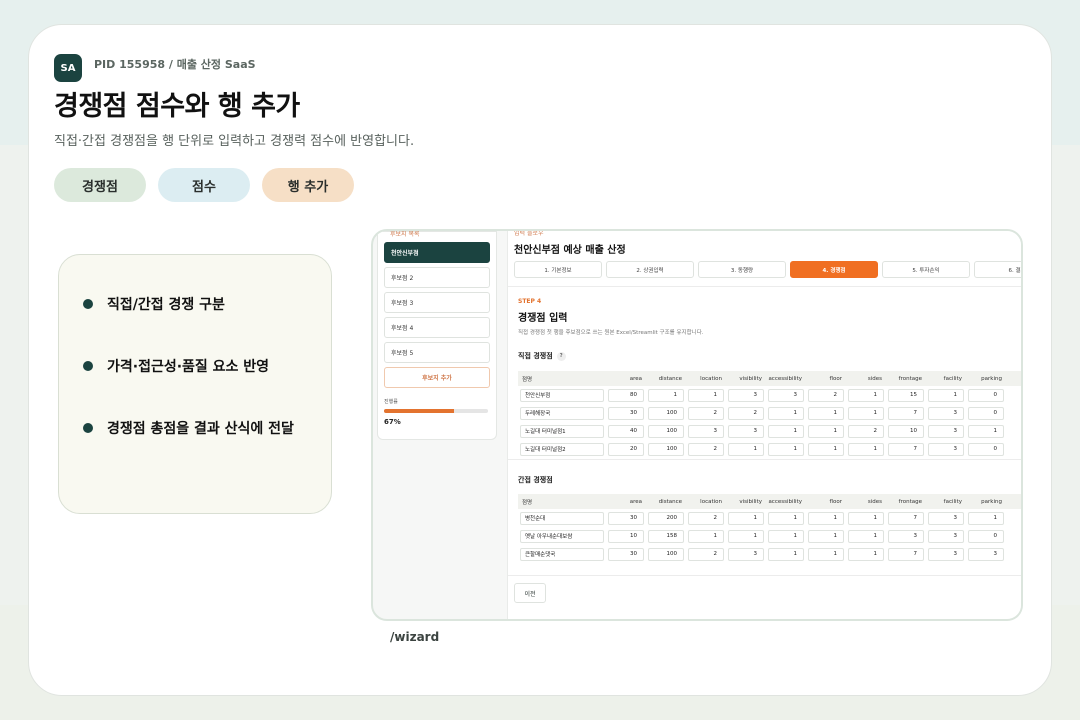  What do you see at coordinates (437, 302) in the screenshot?
I see `candidate-item: 후보점 3` at bounding box center [437, 302].